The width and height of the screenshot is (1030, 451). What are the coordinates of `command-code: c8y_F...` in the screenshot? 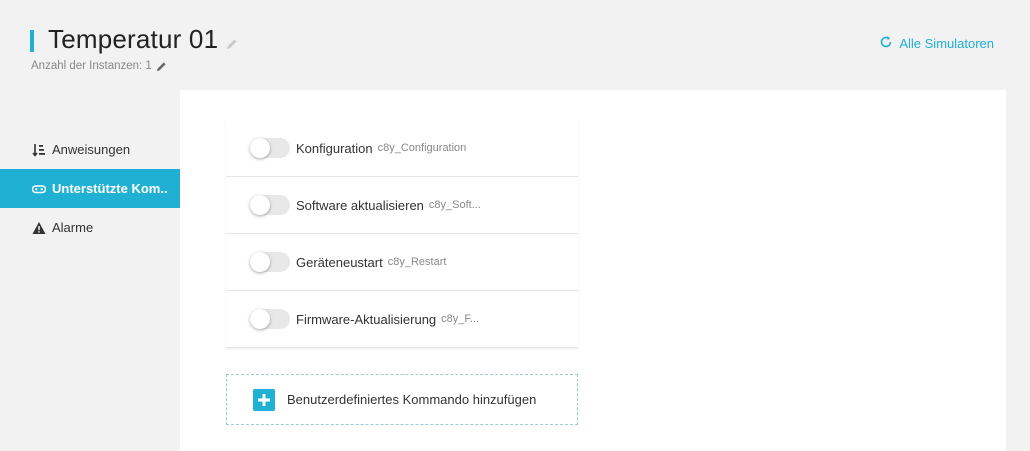 It's located at (460, 319).